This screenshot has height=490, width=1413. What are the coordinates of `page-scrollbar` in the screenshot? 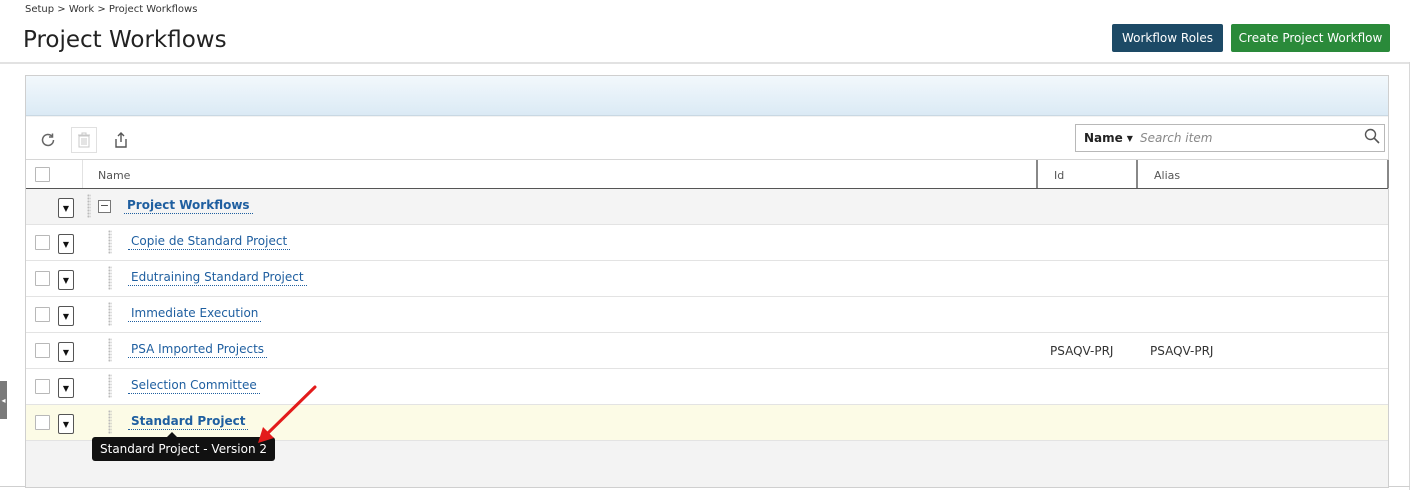 It's located at (1409, 276).